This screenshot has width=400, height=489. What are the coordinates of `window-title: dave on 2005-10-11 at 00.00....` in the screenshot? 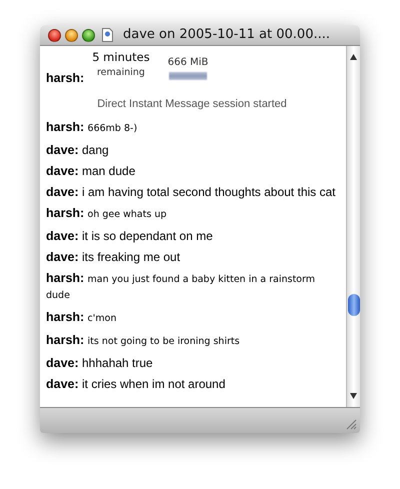 It's located at (226, 35).